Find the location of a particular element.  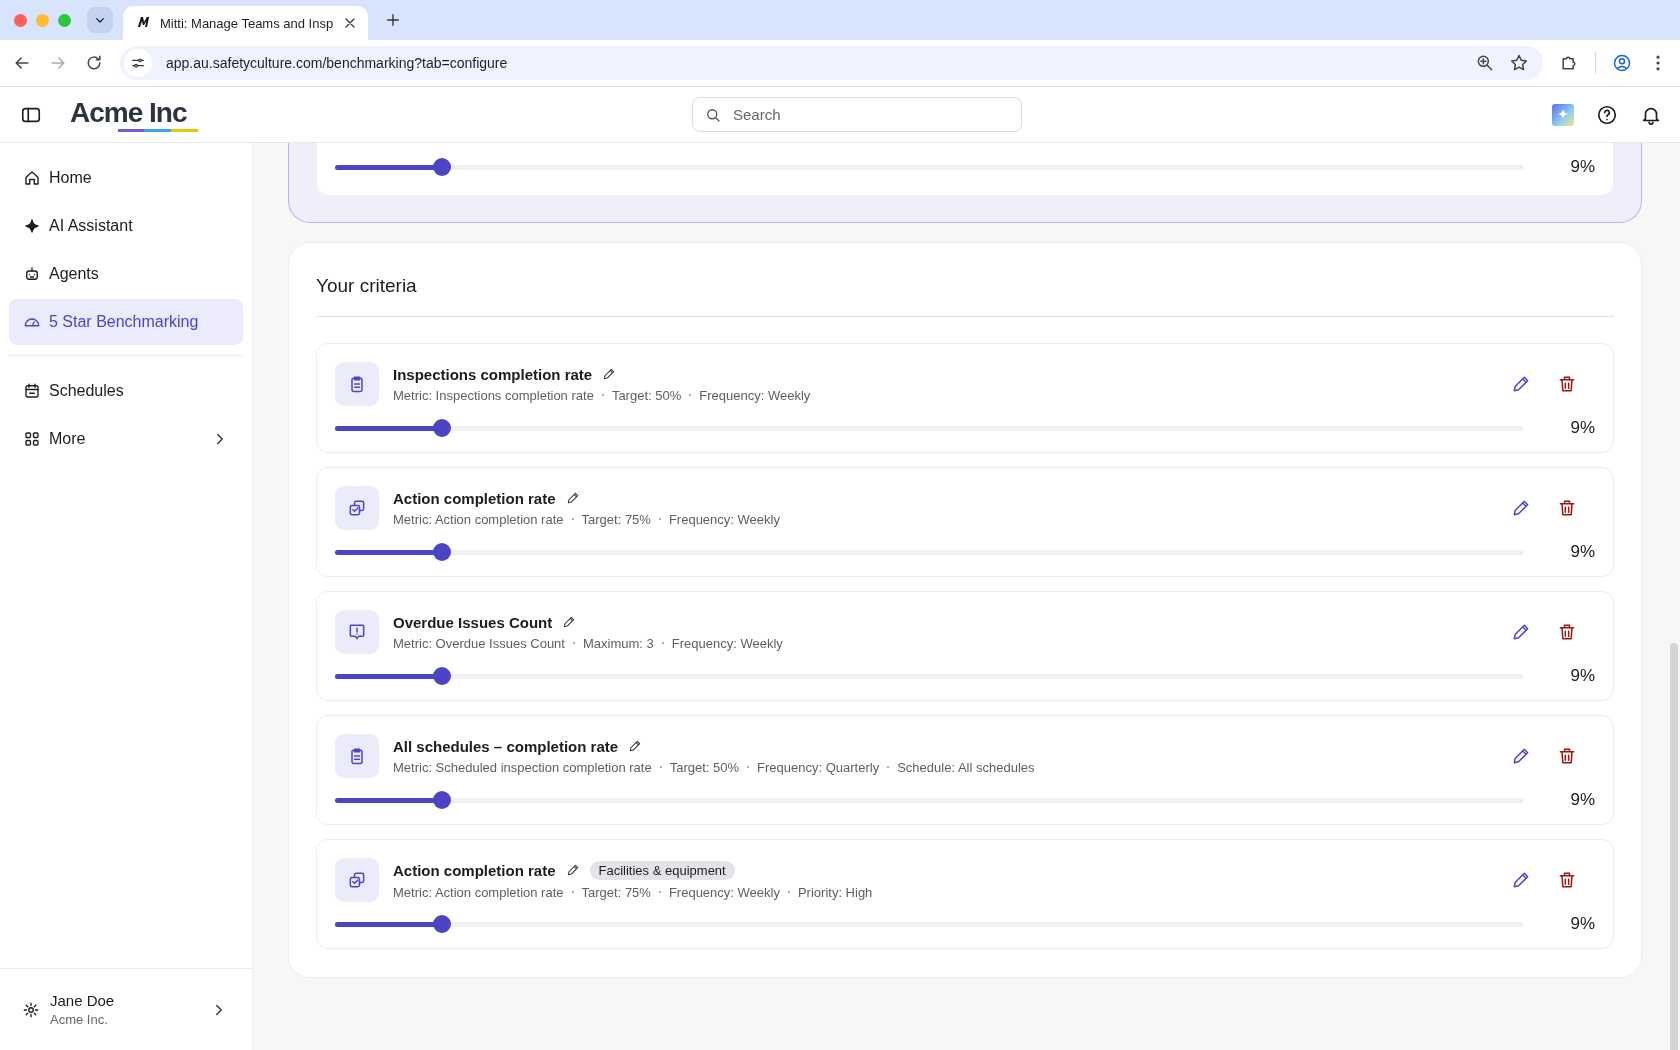

criterion-title: Inspections completion rate is located at coordinates (493, 374).